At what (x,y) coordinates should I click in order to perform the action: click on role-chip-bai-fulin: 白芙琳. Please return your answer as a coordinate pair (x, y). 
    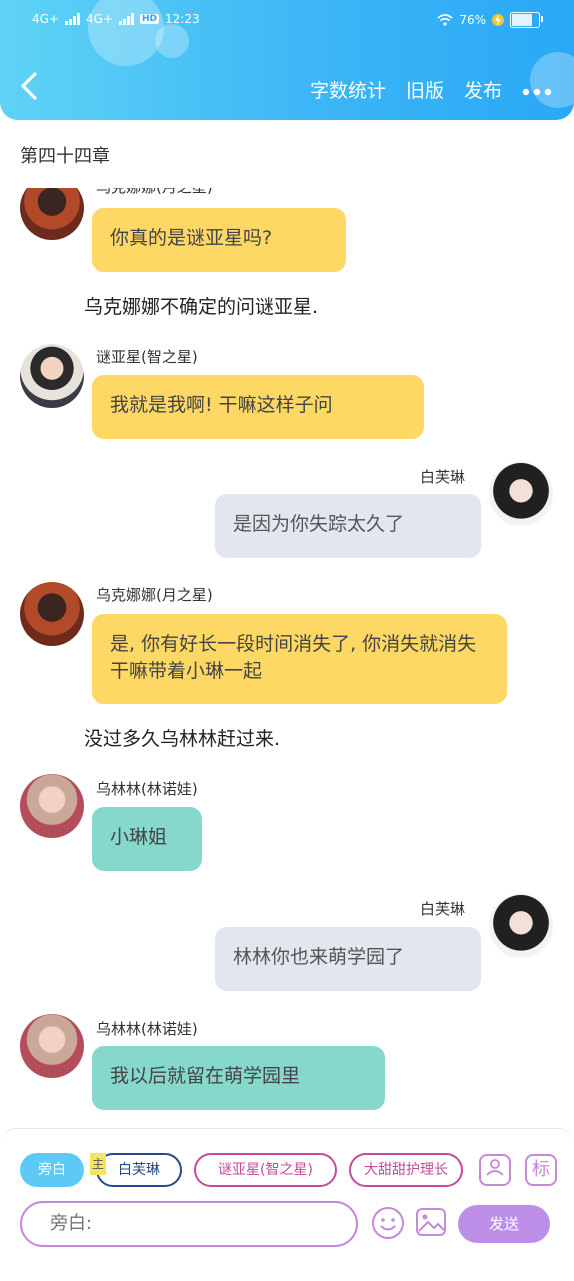
    Looking at the image, I should click on (139, 1170).